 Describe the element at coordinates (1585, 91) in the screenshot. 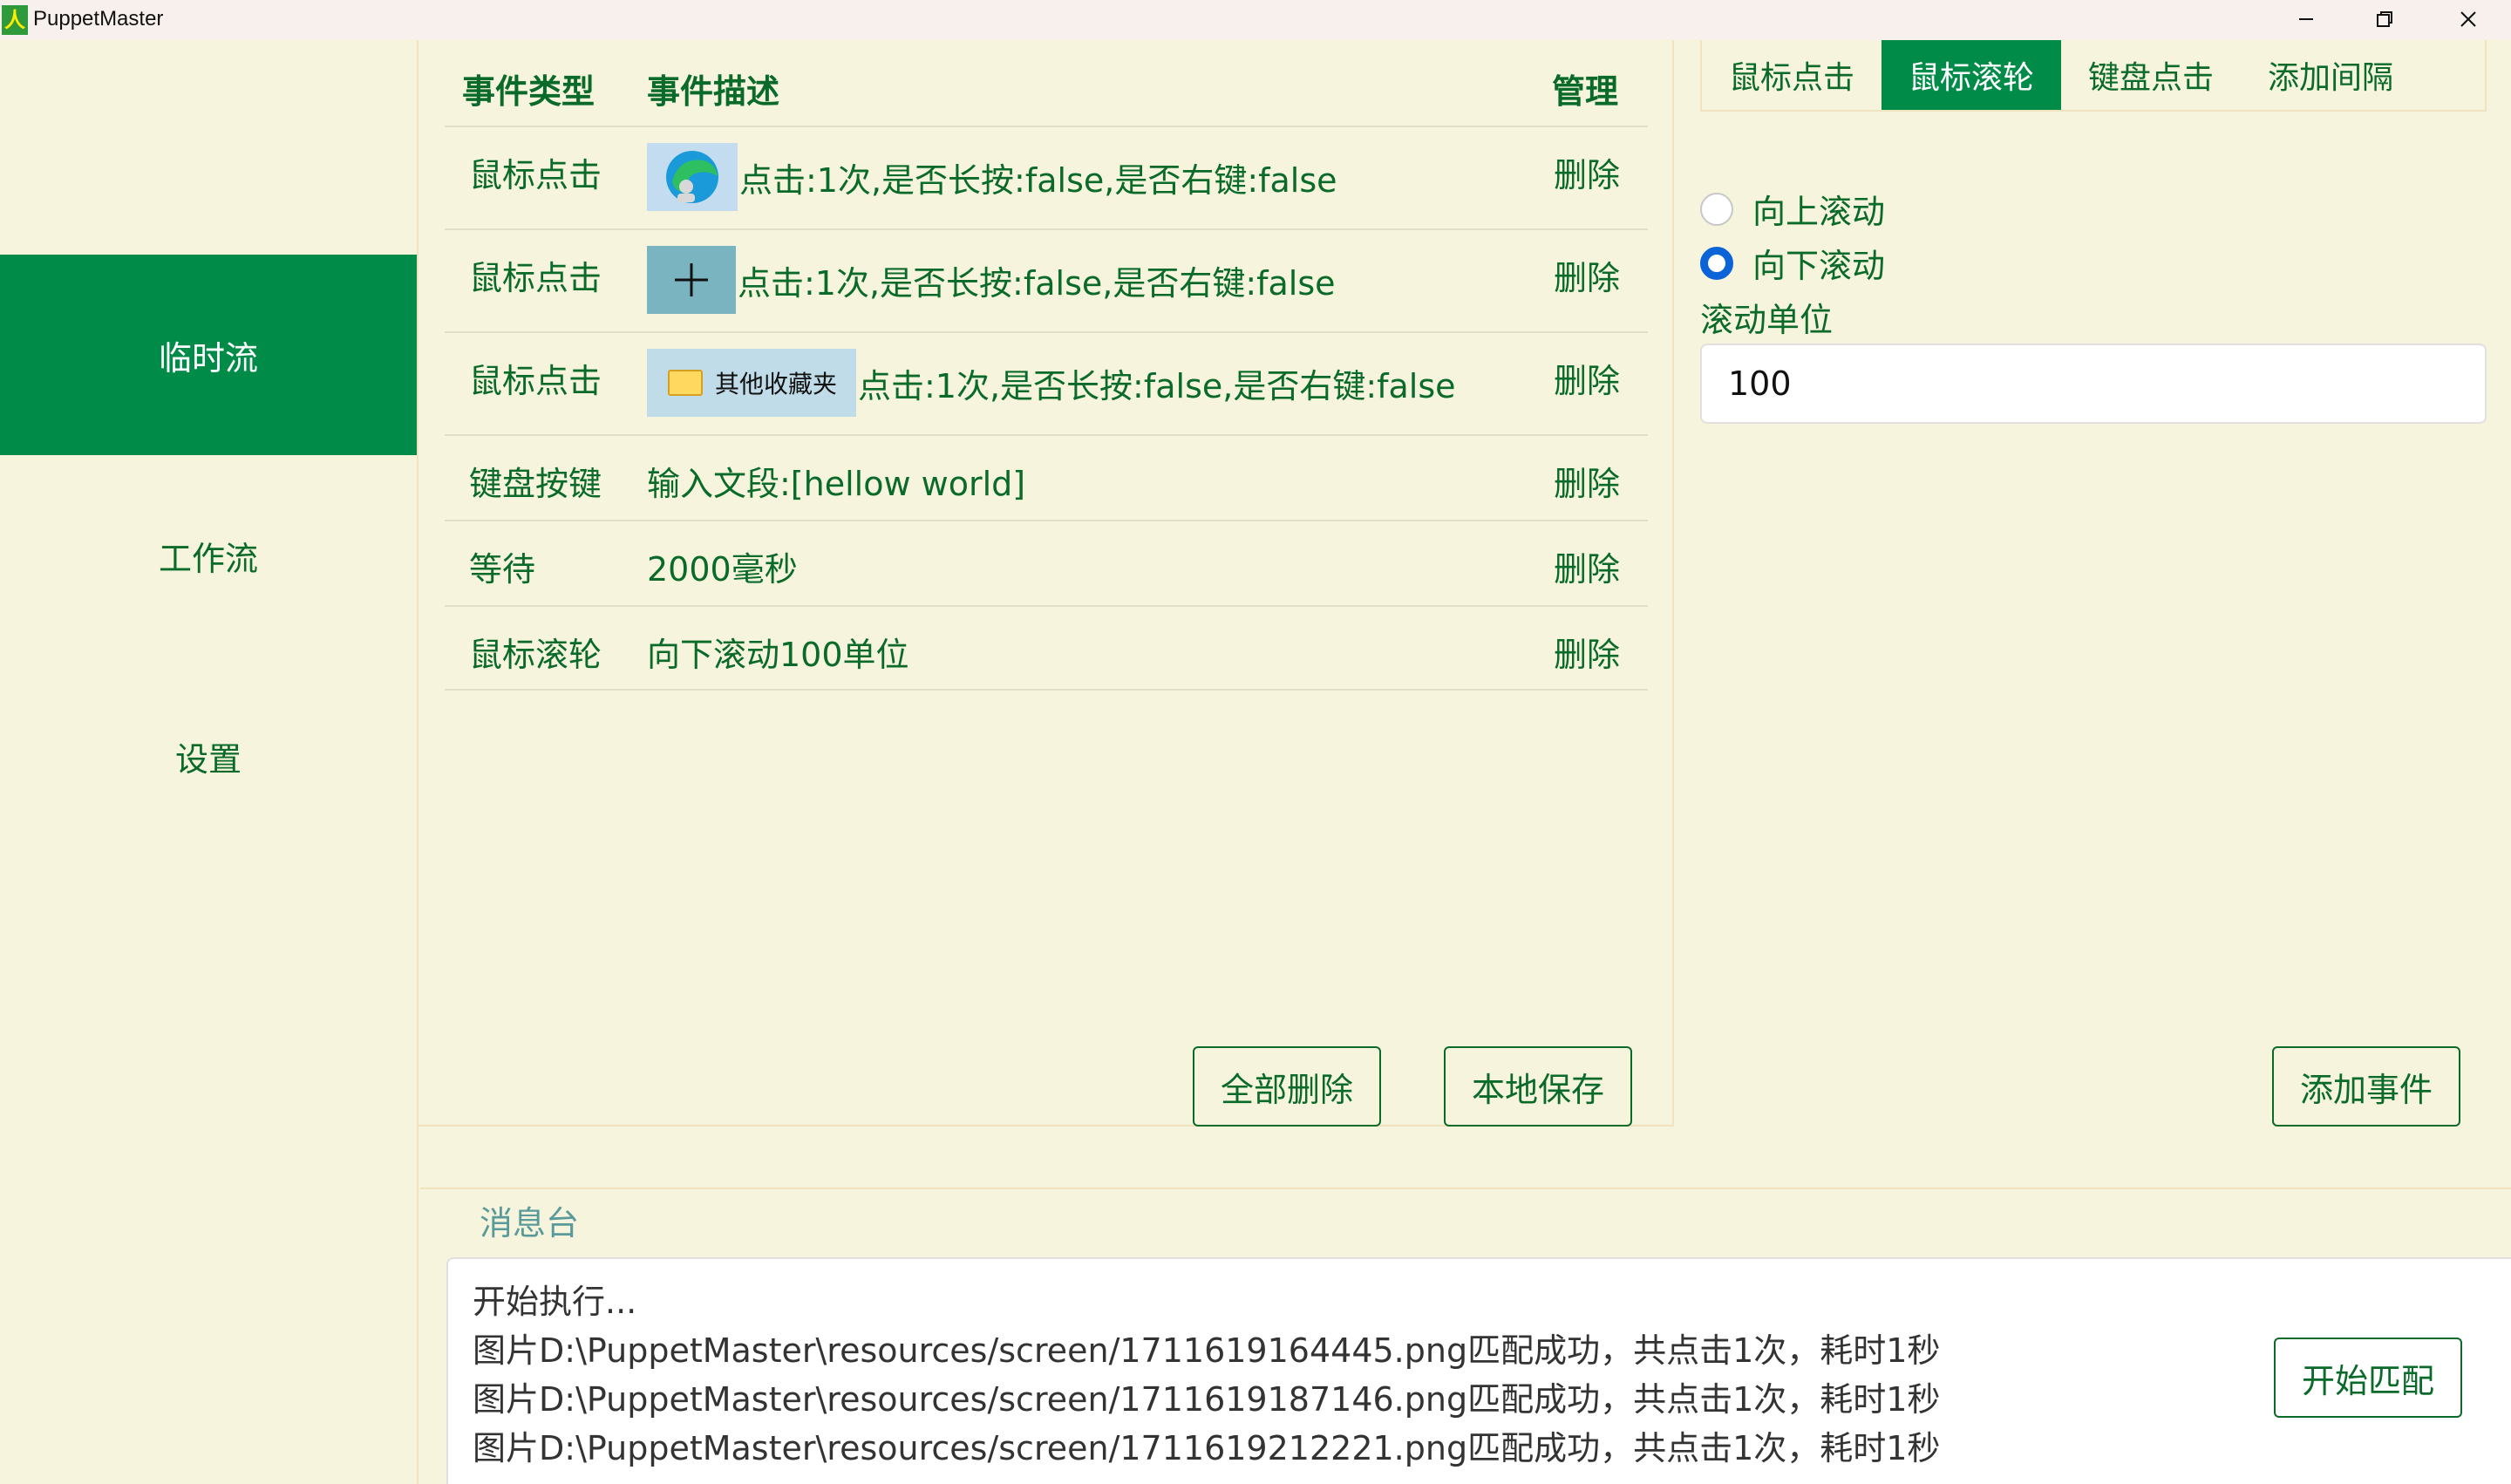

I see `header-manage: 管理` at that location.